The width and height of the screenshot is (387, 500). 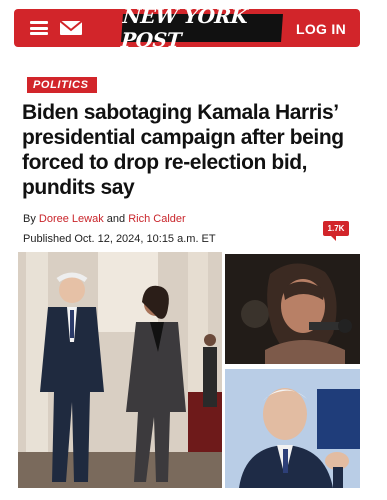 What do you see at coordinates (321, 29) in the screenshot?
I see `login-button: LOG IN` at bounding box center [321, 29].